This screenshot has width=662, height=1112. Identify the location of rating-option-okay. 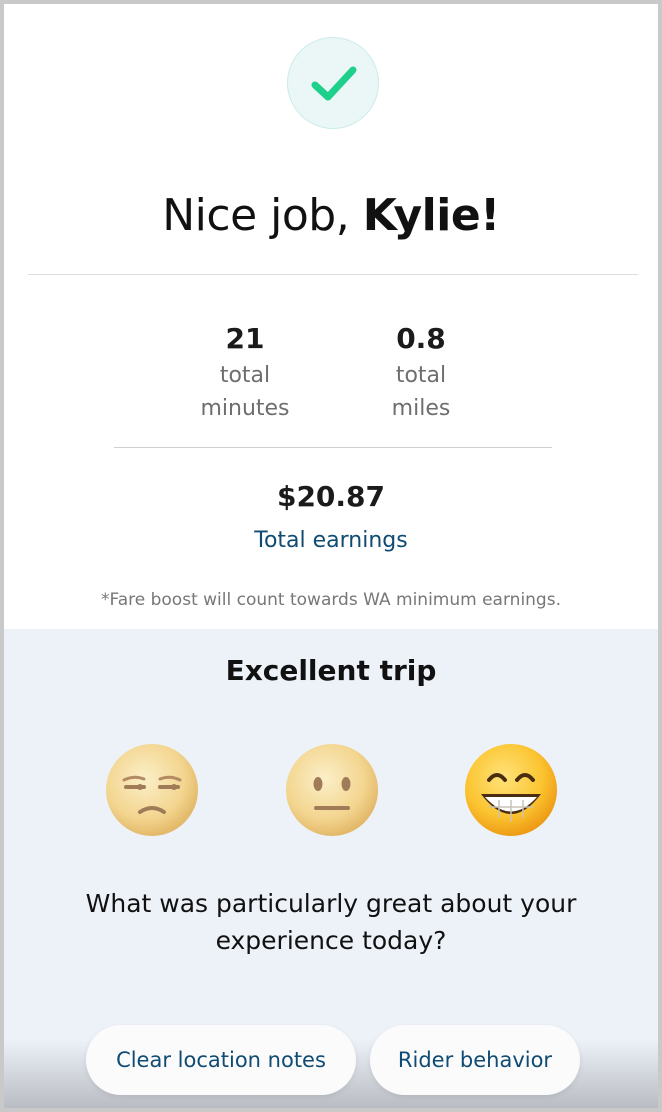
(332, 790).